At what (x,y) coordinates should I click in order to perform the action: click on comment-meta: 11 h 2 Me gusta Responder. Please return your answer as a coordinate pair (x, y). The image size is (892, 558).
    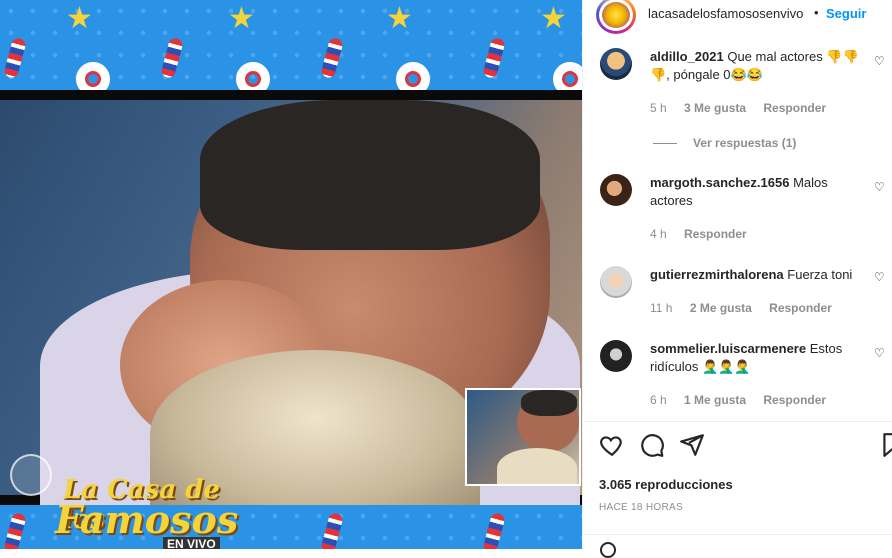
    Looking at the image, I should click on (748, 308).